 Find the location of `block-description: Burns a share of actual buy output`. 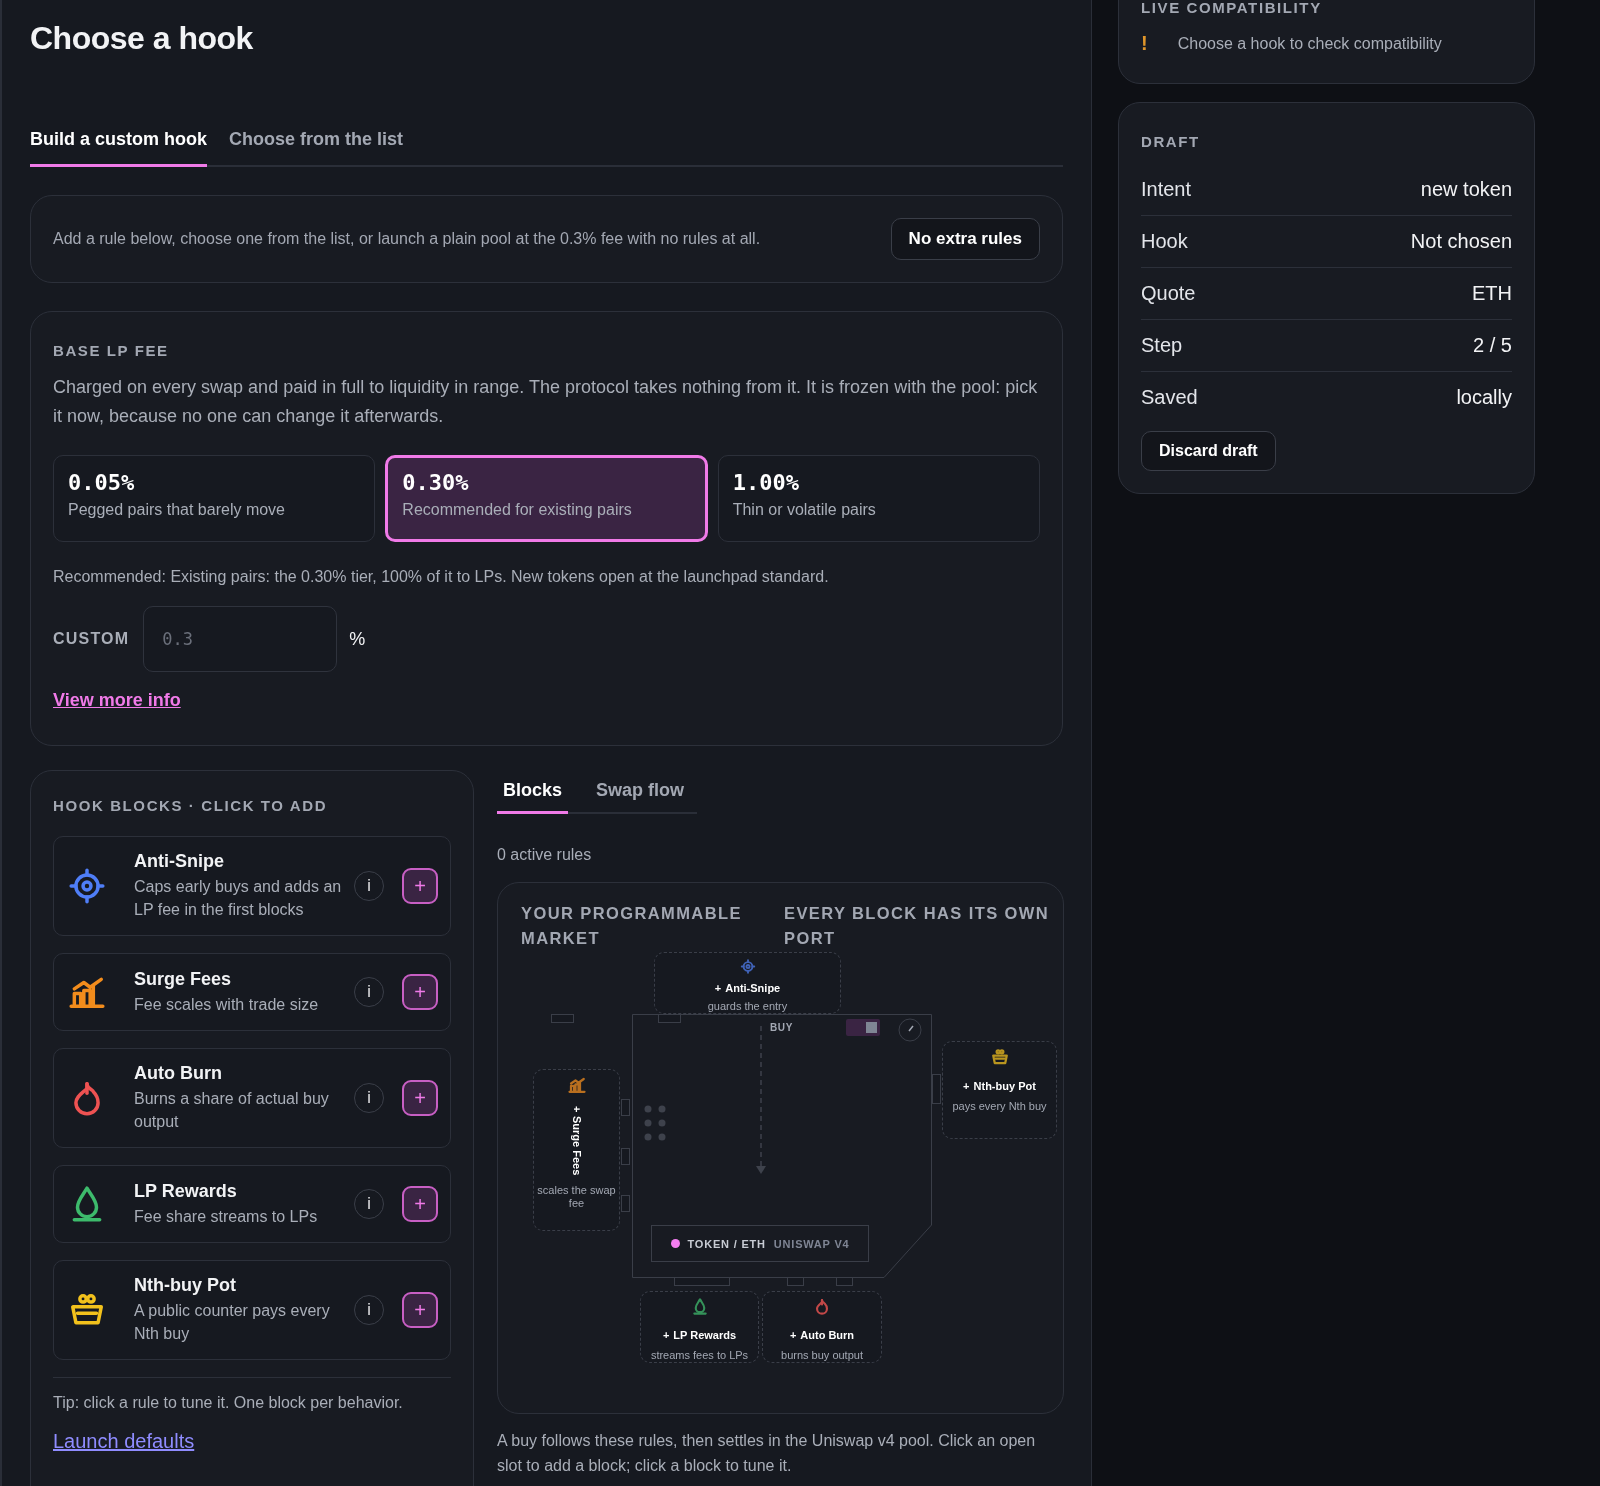

block-description: Burns a share of actual buy output is located at coordinates (232, 1110).